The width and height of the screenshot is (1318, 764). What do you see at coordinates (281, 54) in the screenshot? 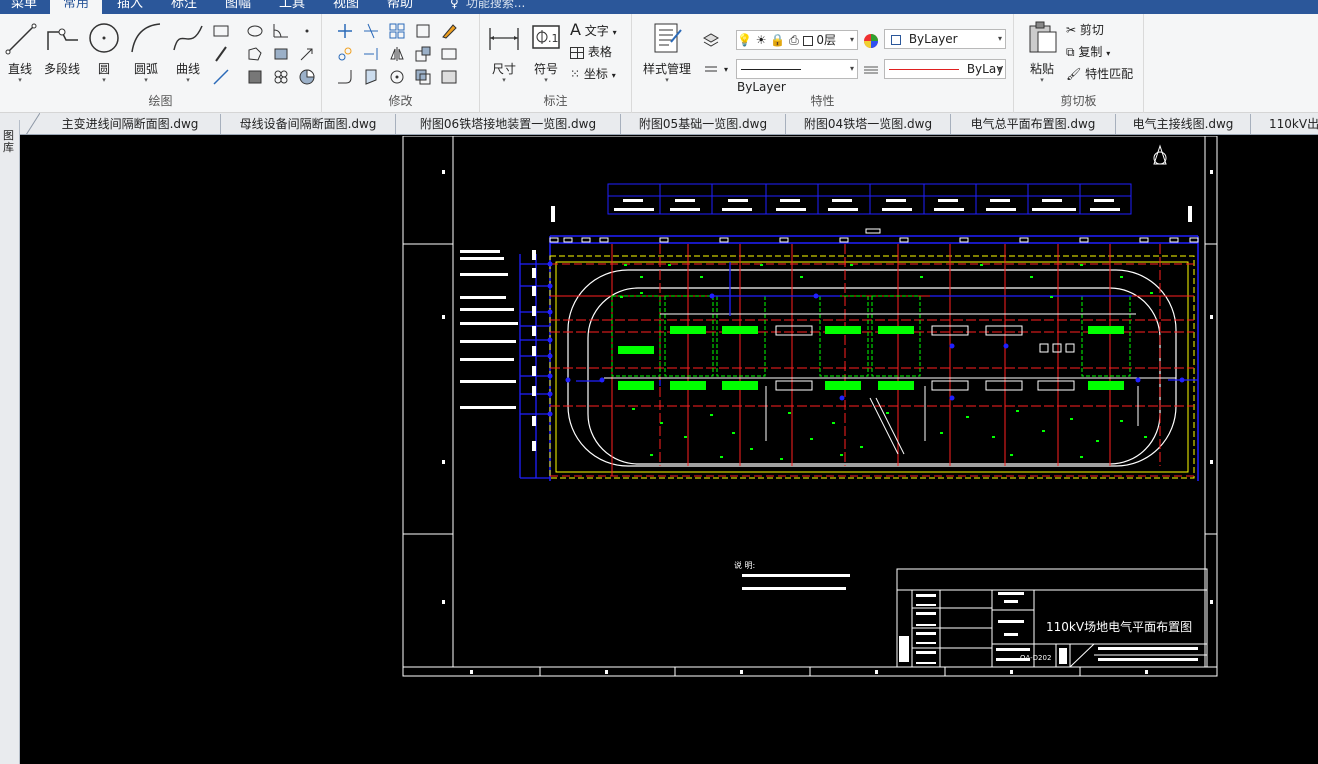
I see `block-icon` at bounding box center [281, 54].